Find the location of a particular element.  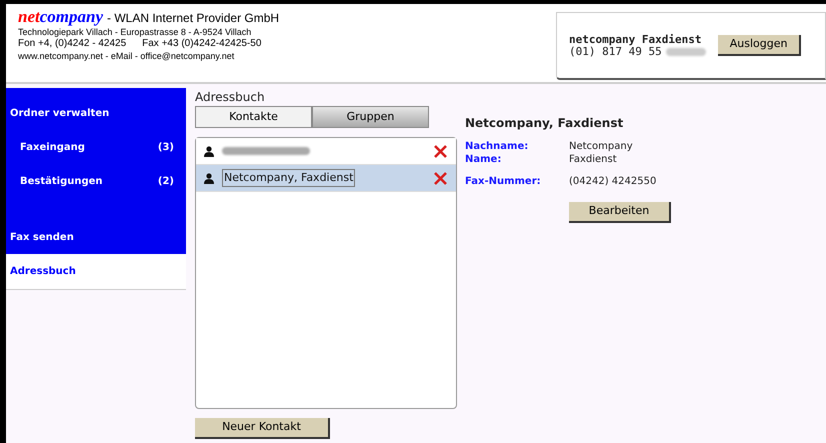

logout-button: Ausloggen is located at coordinates (760, 45).